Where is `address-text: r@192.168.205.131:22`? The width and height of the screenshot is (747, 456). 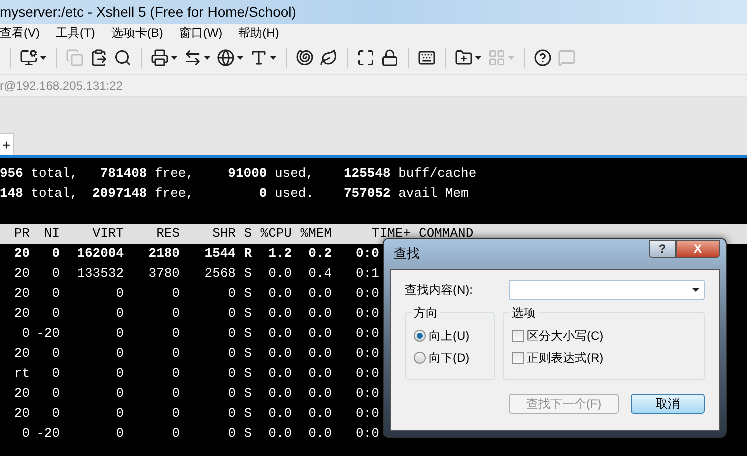
address-text: r@192.168.205.131:22 is located at coordinates (61, 86).